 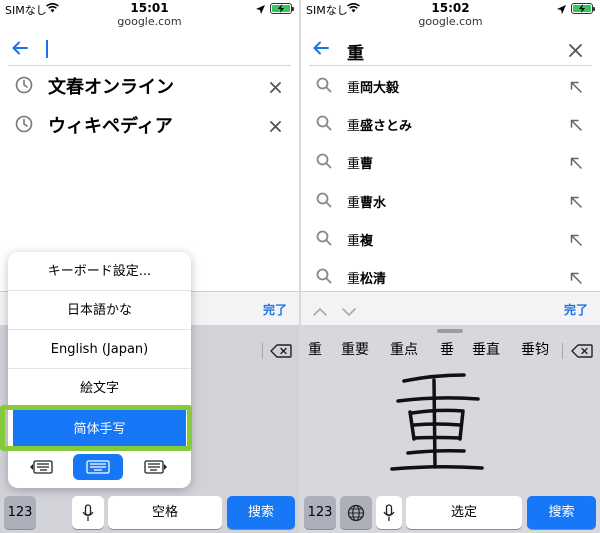 I want to click on keyboard-accessory-bar: 完了, so click(x=450, y=308).